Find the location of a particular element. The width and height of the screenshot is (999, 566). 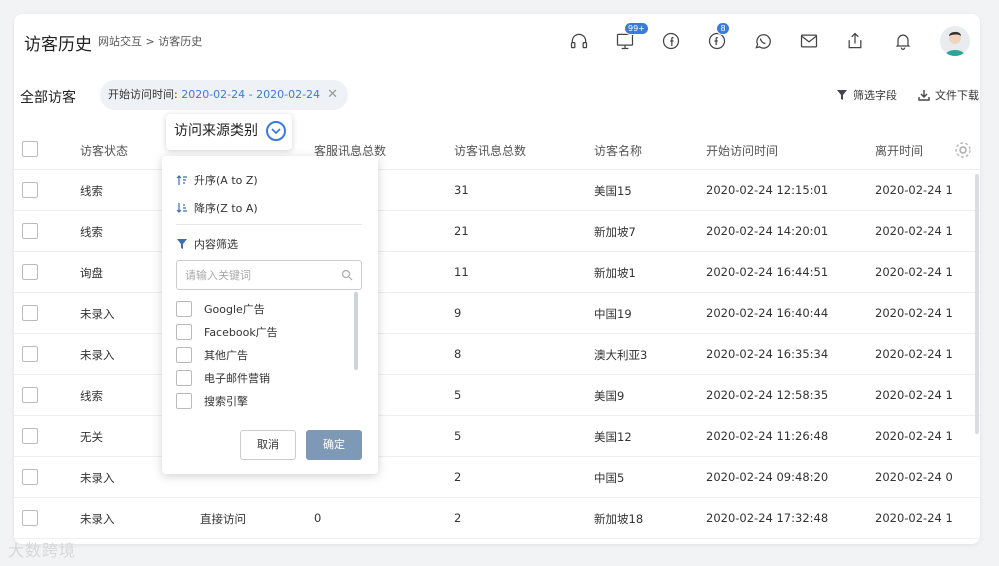

date-filter-chip: 开始访问时间: 2020-02-24 - 2020-02-24 ✕ is located at coordinates (224, 95).